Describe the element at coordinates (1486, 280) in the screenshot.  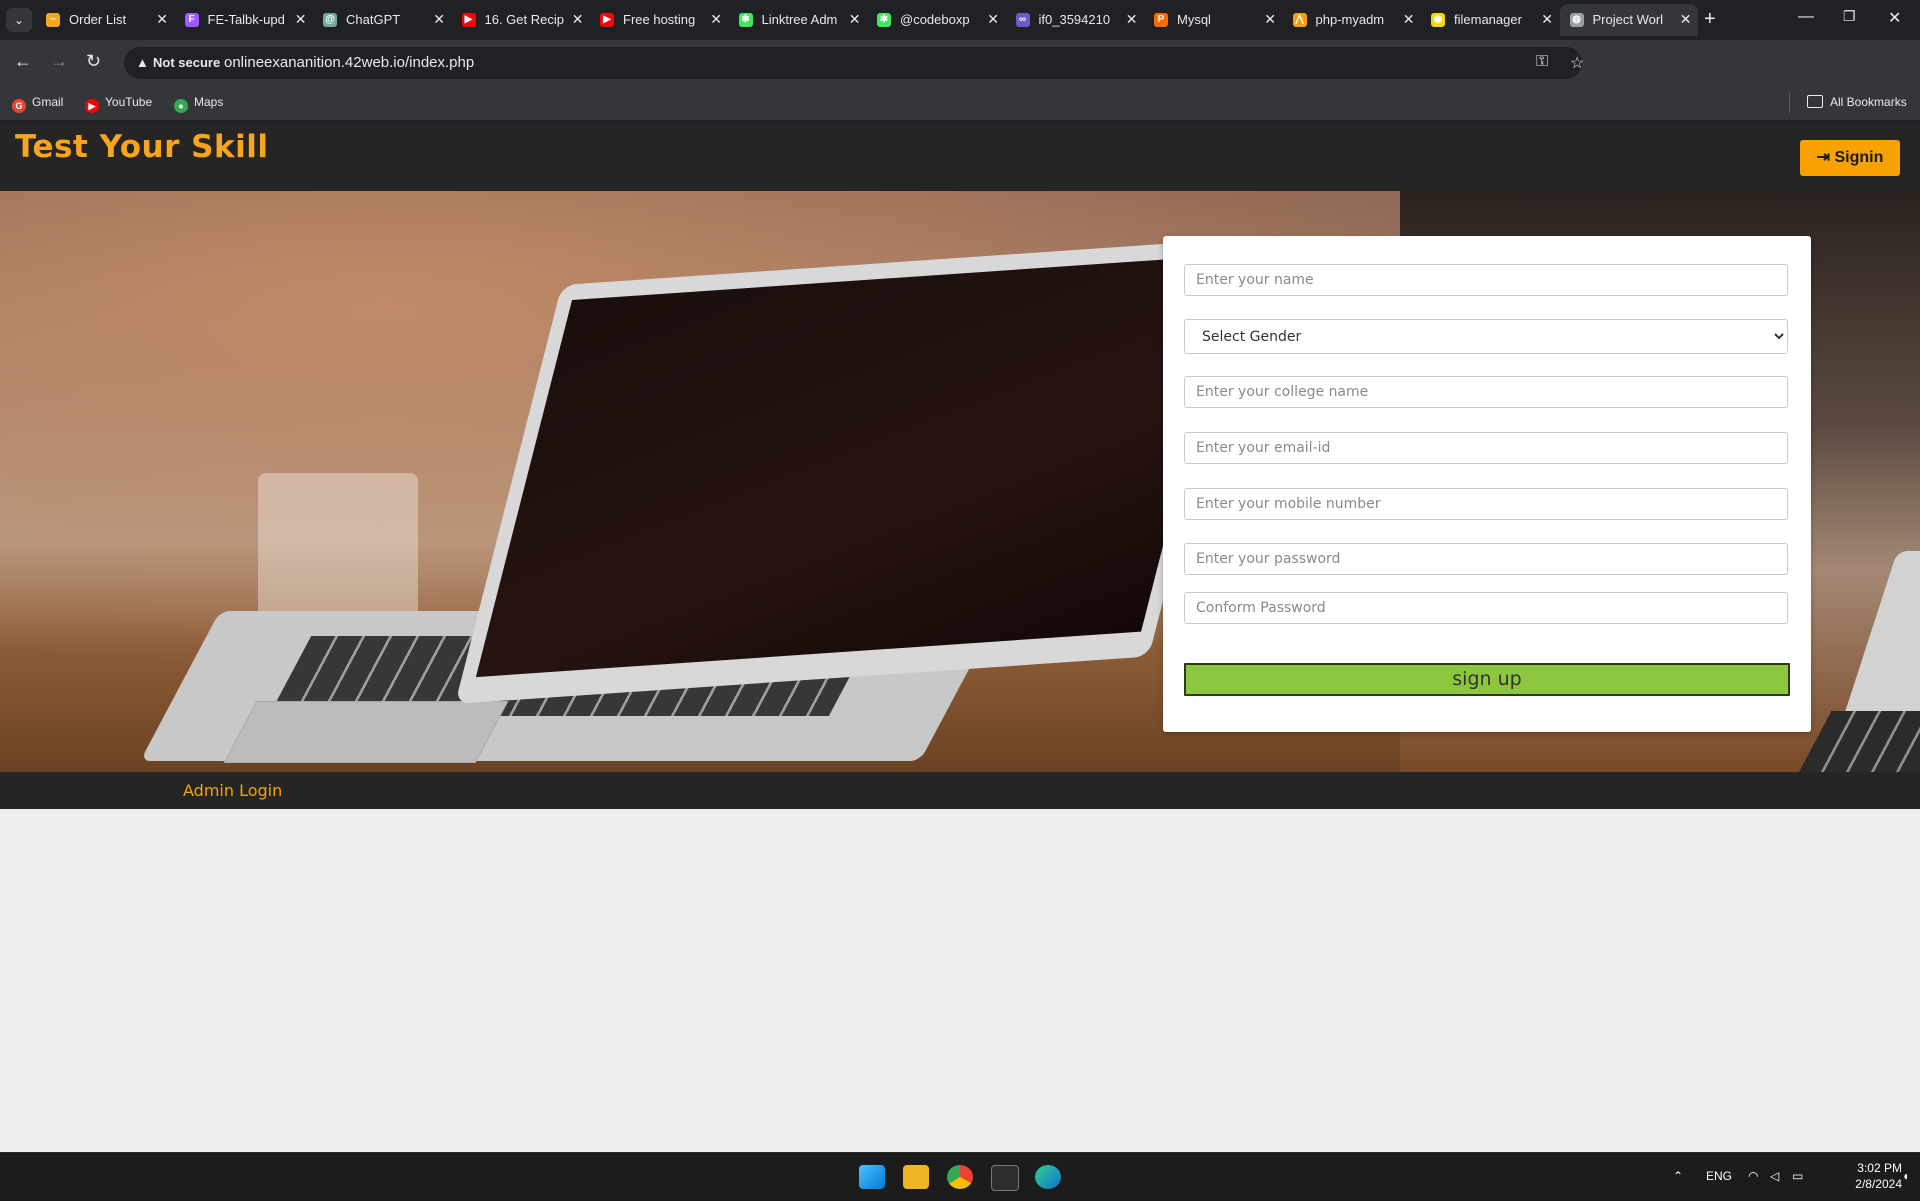
I see `name-input` at that location.